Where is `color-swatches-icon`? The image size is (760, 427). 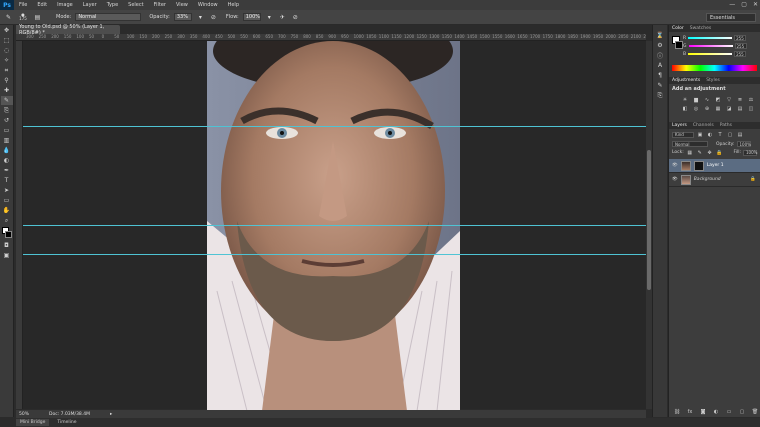
color-swatches-icon is located at coordinates (7, 233).